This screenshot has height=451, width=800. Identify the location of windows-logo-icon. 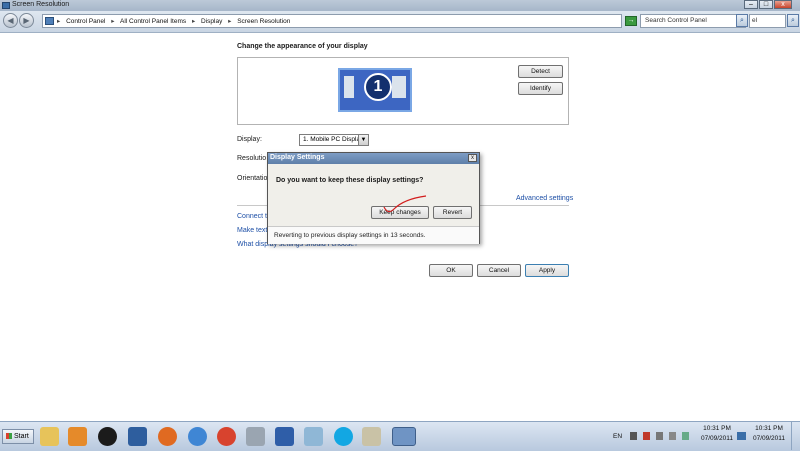
(9, 436).